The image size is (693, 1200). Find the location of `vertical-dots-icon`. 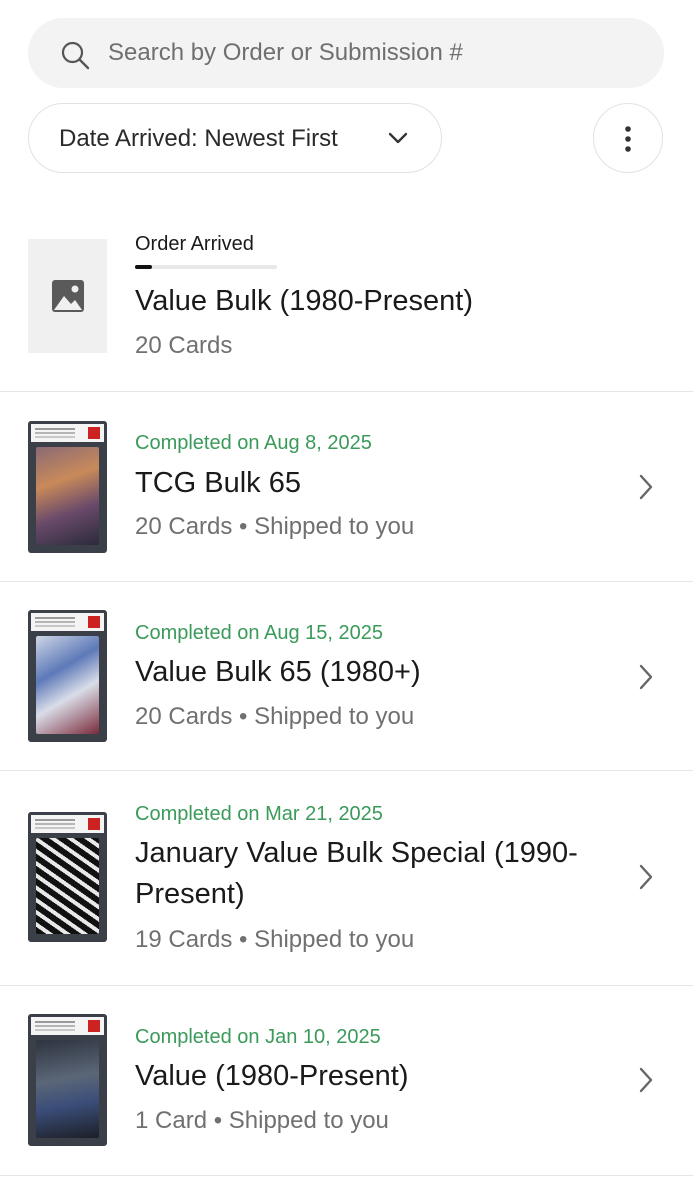

vertical-dots-icon is located at coordinates (628, 139).